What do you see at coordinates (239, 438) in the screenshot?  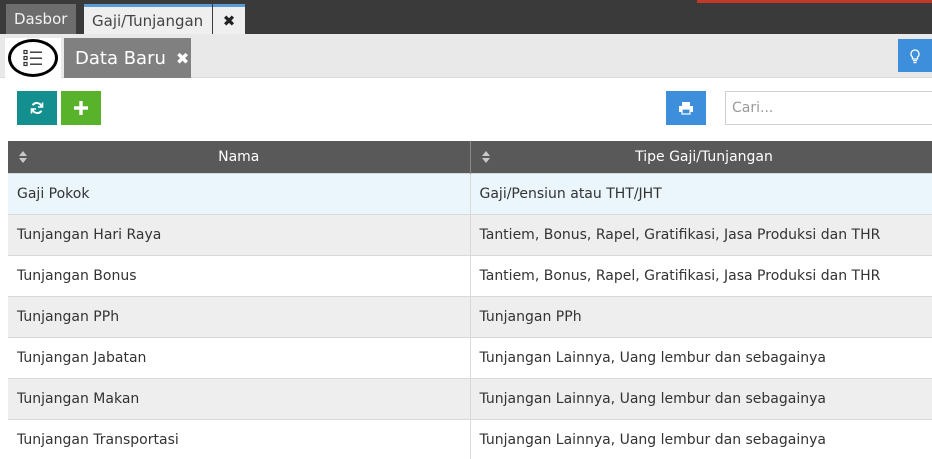 I see `cell-nama: Tunjangan Transportasi` at bounding box center [239, 438].